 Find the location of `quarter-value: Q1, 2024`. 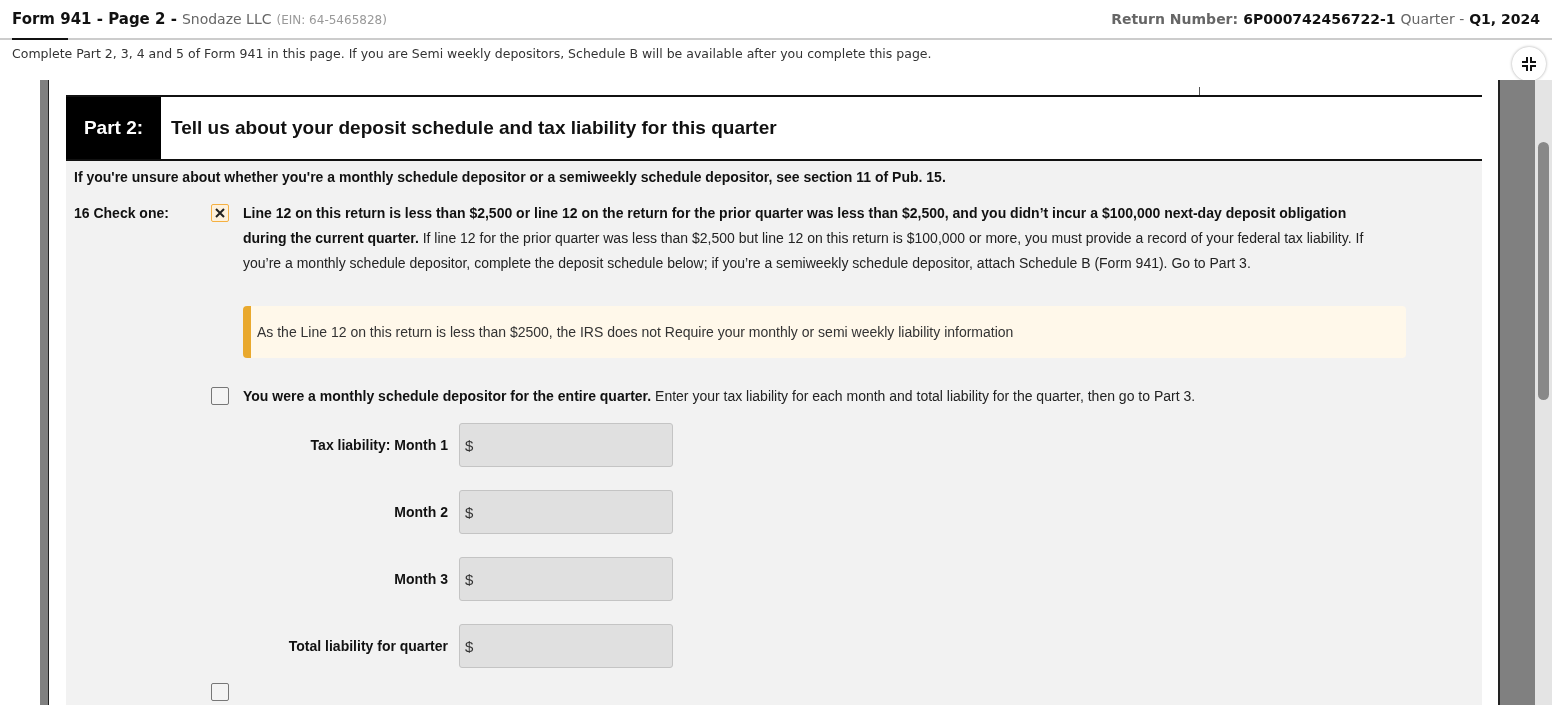

quarter-value: Q1, 2024 is located at coordinates (1504, 19).